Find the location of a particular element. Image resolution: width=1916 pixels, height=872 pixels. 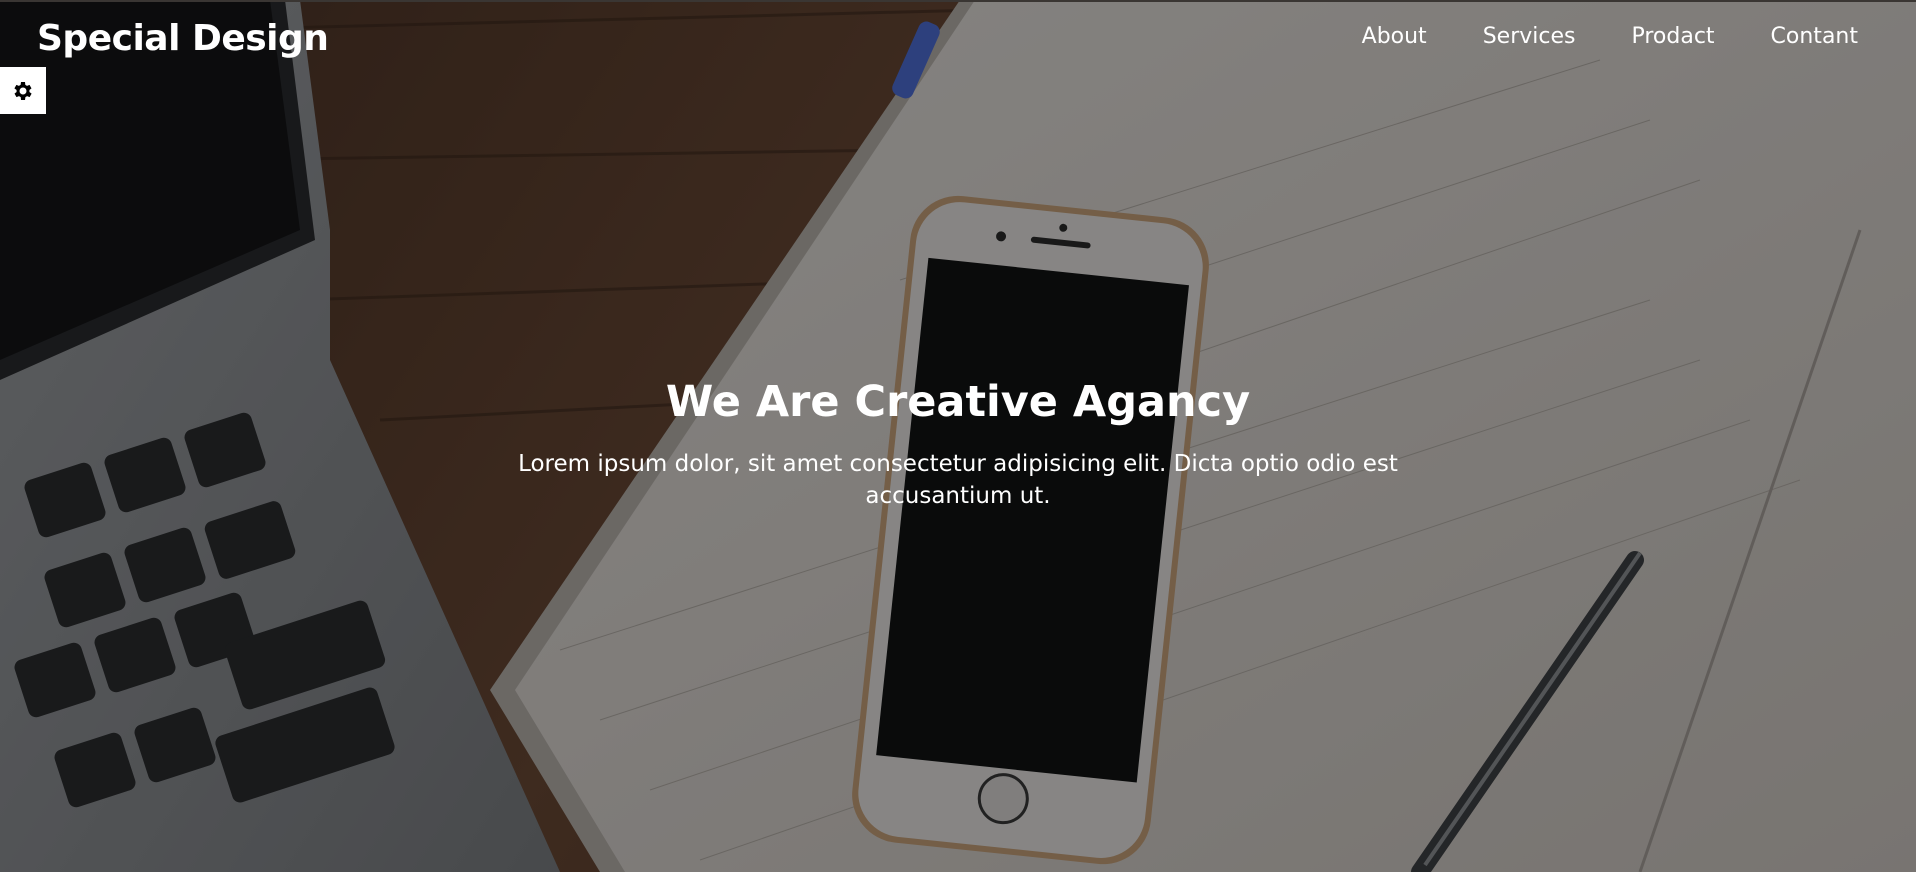

nav-link-about: About is located at coordinates (1394, 36).